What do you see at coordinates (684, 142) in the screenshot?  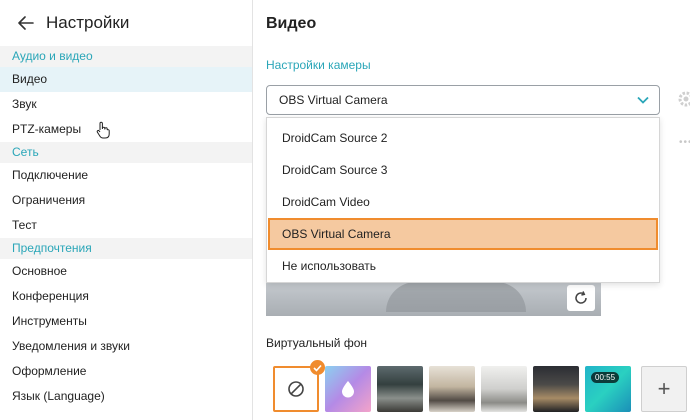 I see `more-options-icon: •••` at bounding box center [684, 142].